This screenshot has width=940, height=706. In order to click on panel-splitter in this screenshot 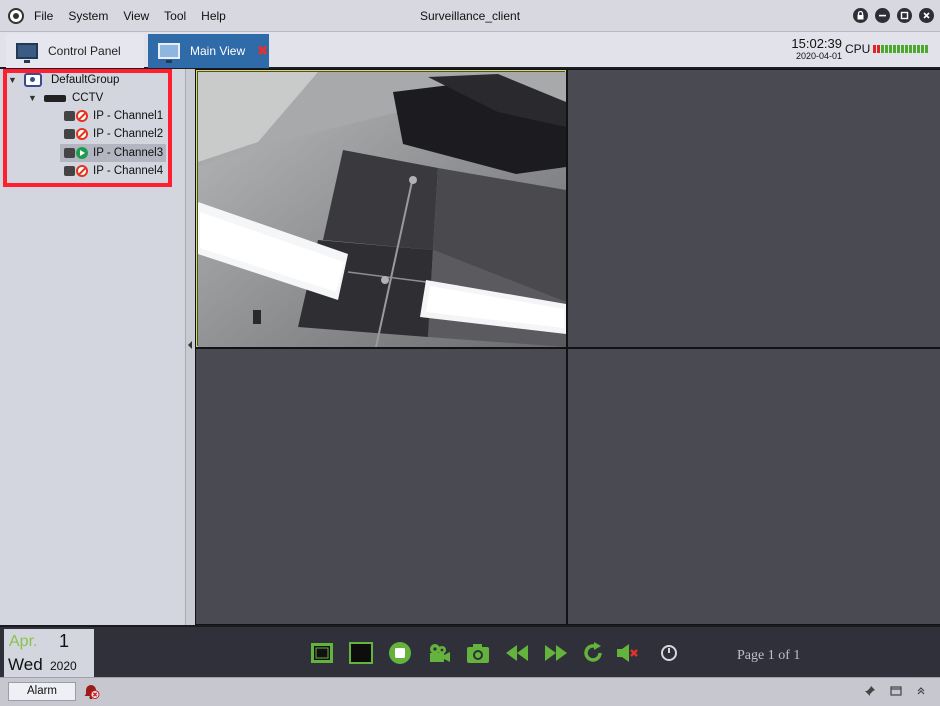, I will do `click(190, 347)`.